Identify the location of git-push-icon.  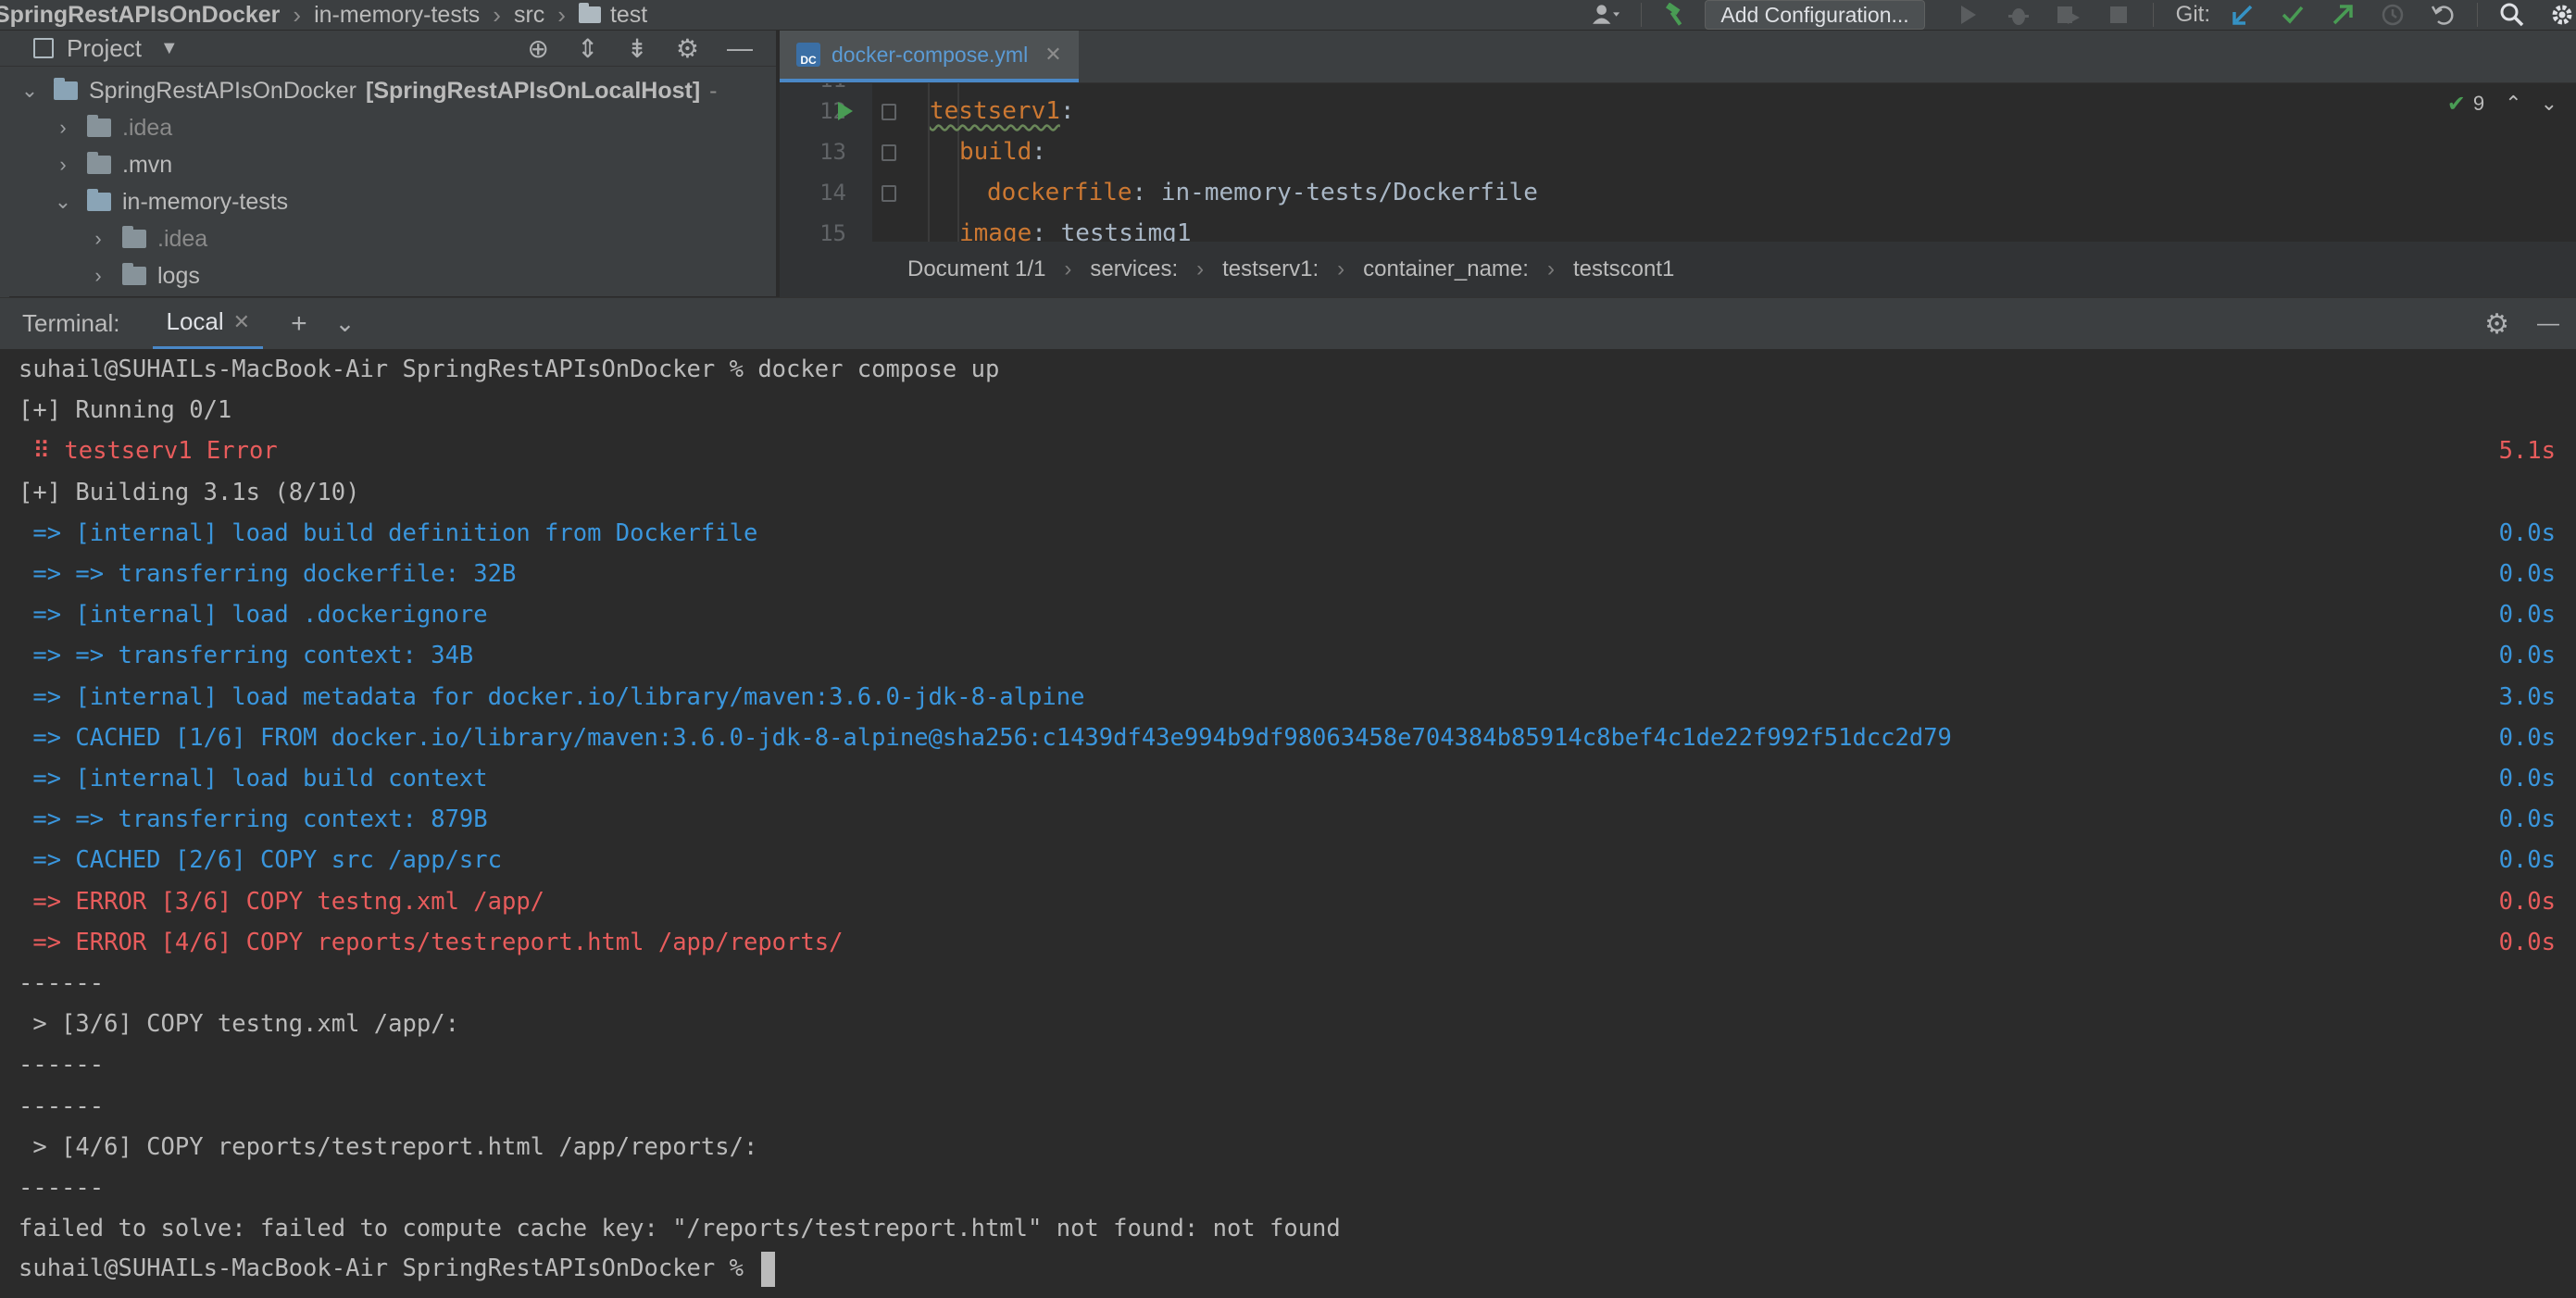
(2343, 15).